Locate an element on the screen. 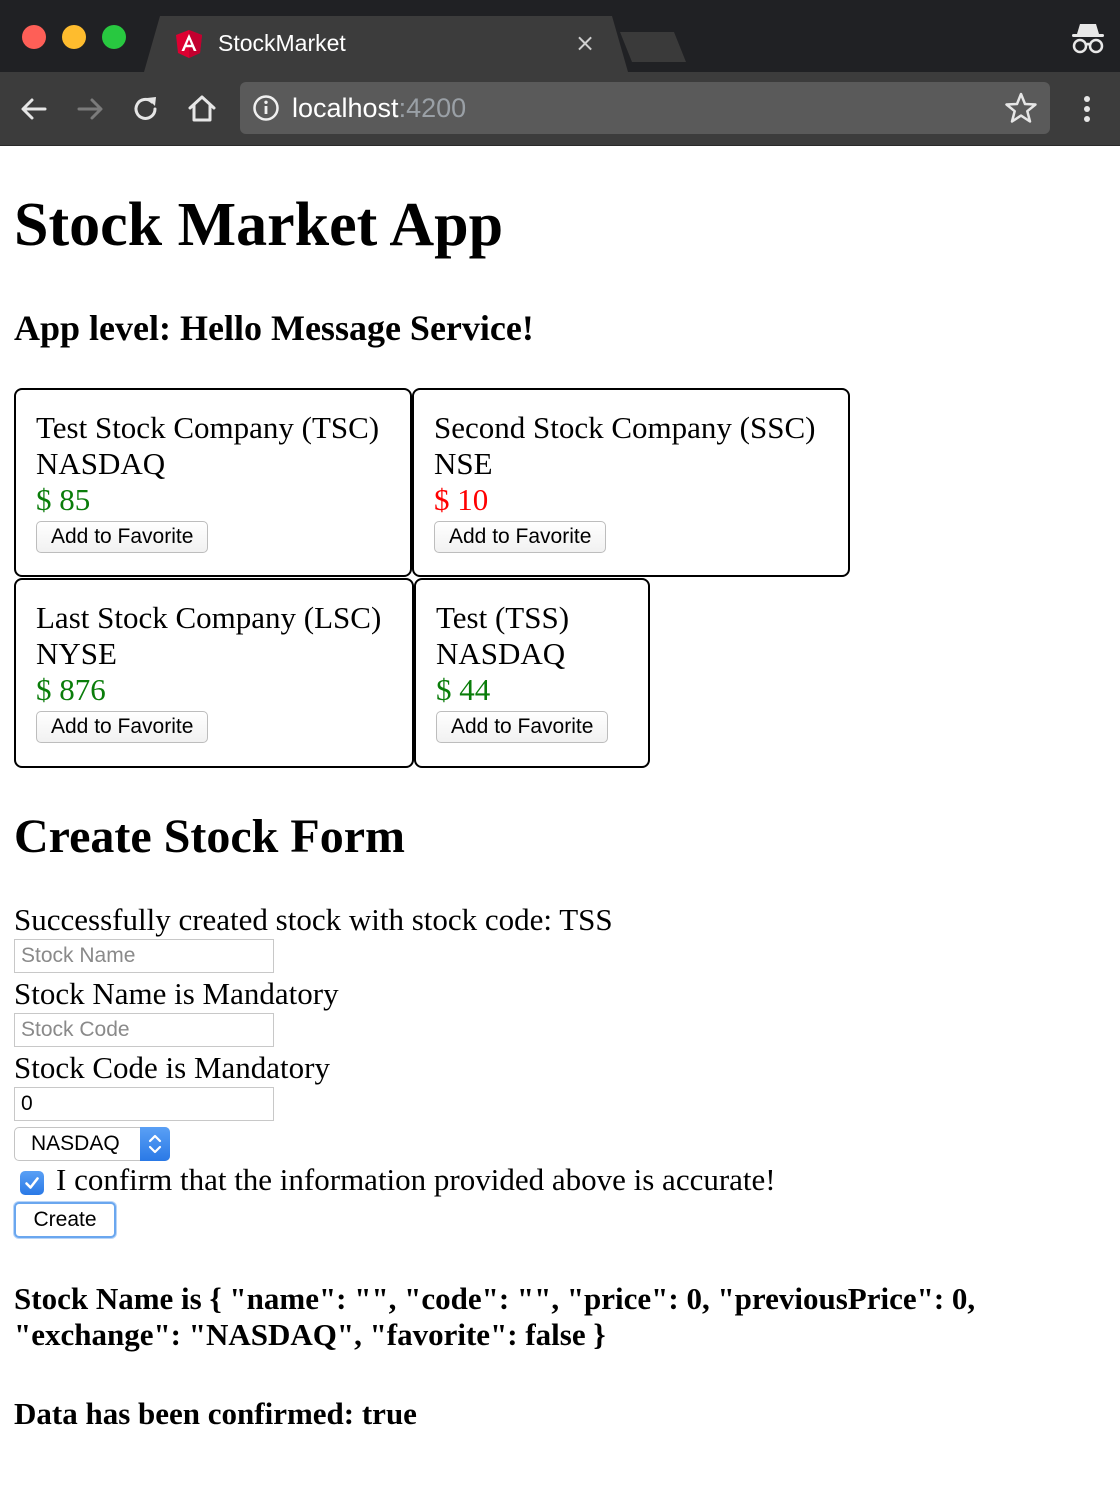 This screenshot has height=1488, width=1120. exchange-select-value: NASDAQ is located at coordinates (75, 1143).